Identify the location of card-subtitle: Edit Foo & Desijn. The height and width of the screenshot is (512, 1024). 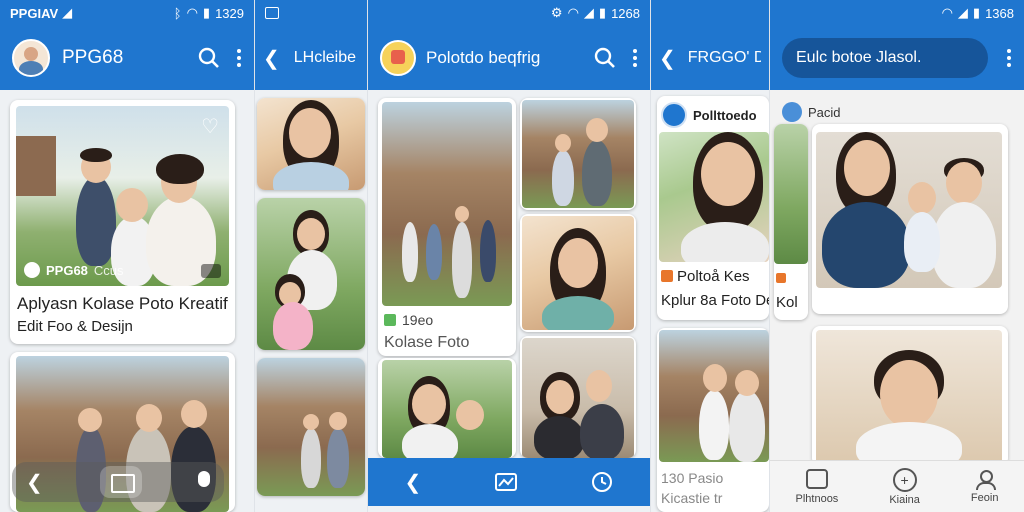
(75, 326).